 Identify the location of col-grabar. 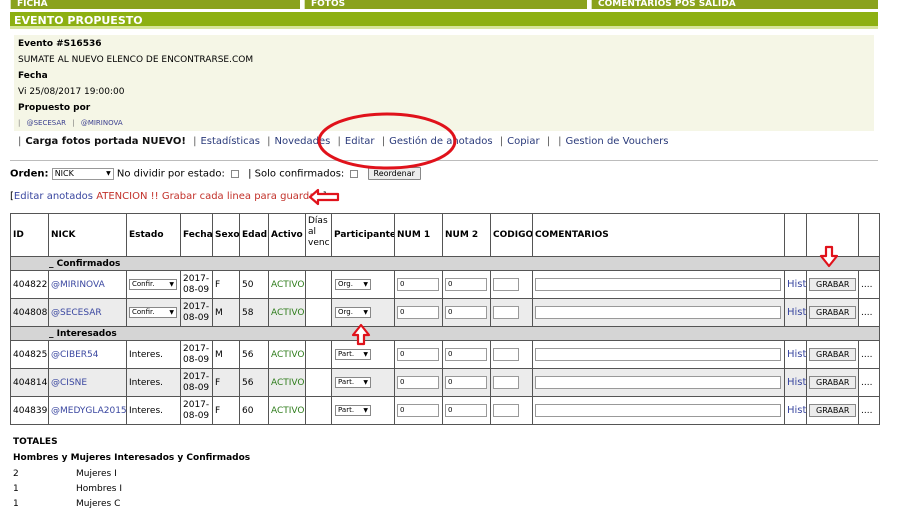
(832, 235).